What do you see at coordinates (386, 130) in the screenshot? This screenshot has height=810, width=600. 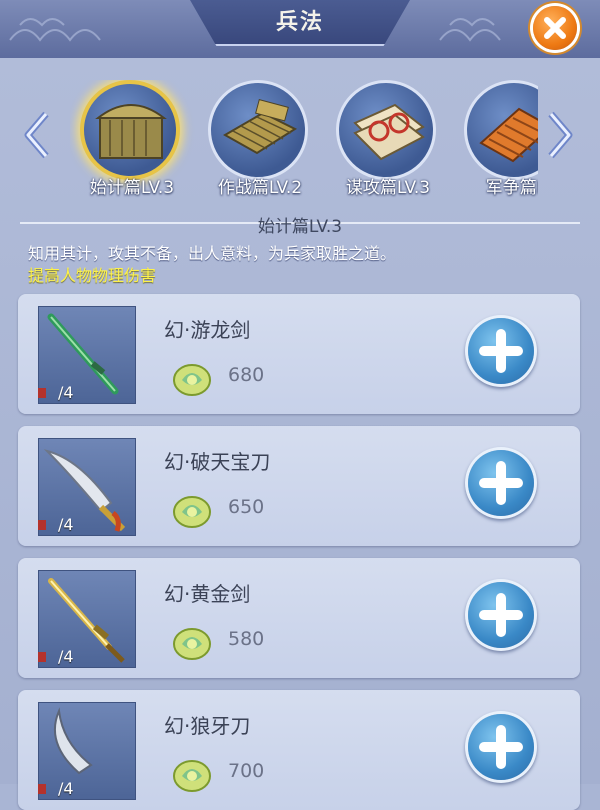 I see `red-seal-book-icon` at bounding box center [386, 130].